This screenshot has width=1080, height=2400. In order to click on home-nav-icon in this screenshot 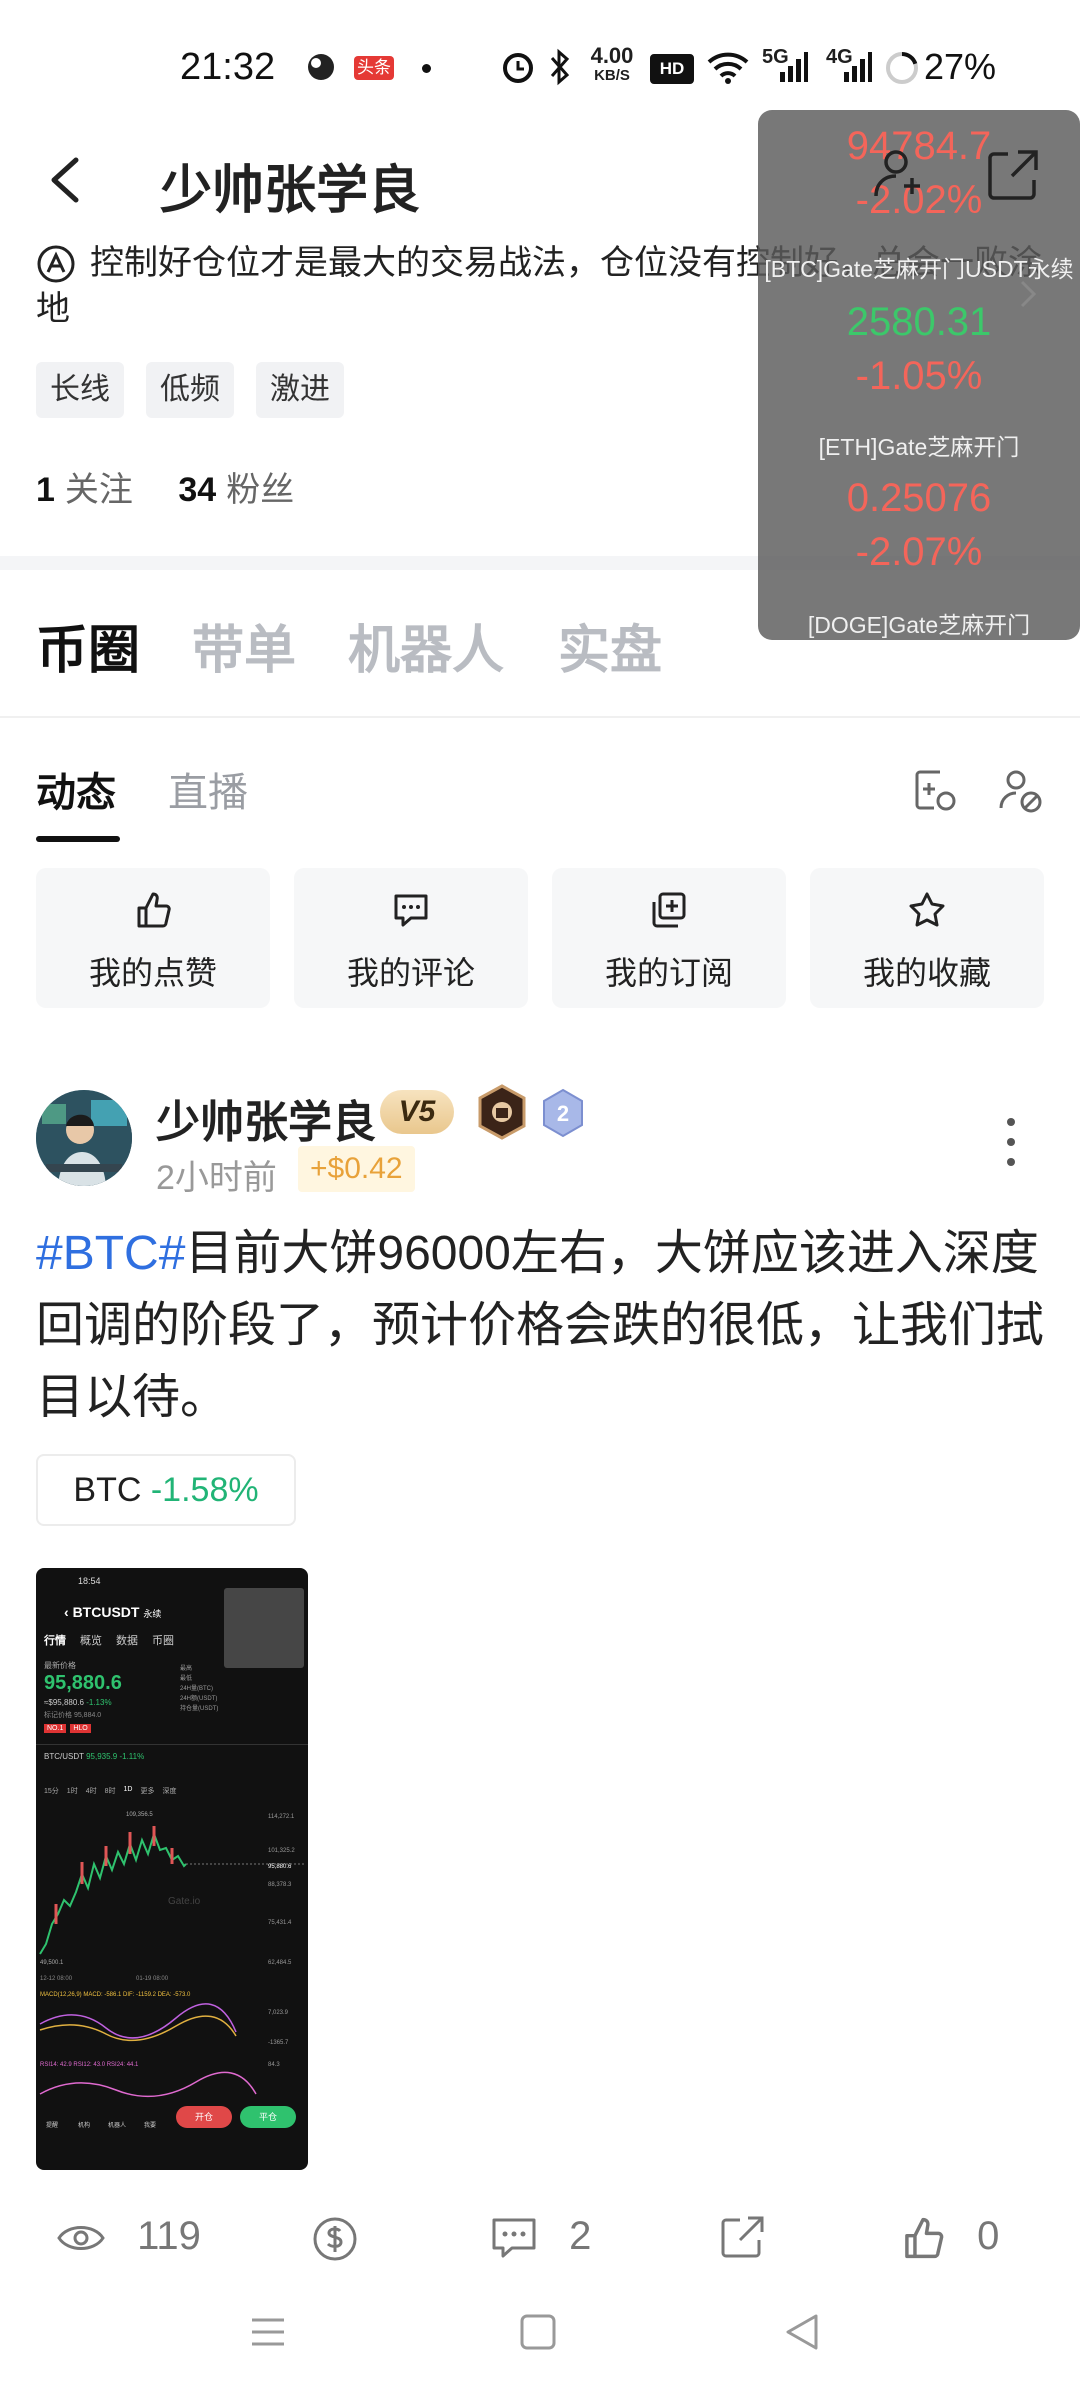, I will do `click(538, 2332)`.